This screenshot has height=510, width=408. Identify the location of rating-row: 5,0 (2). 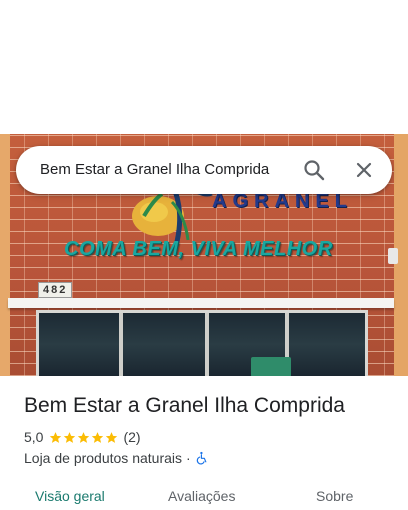
(82, 437).